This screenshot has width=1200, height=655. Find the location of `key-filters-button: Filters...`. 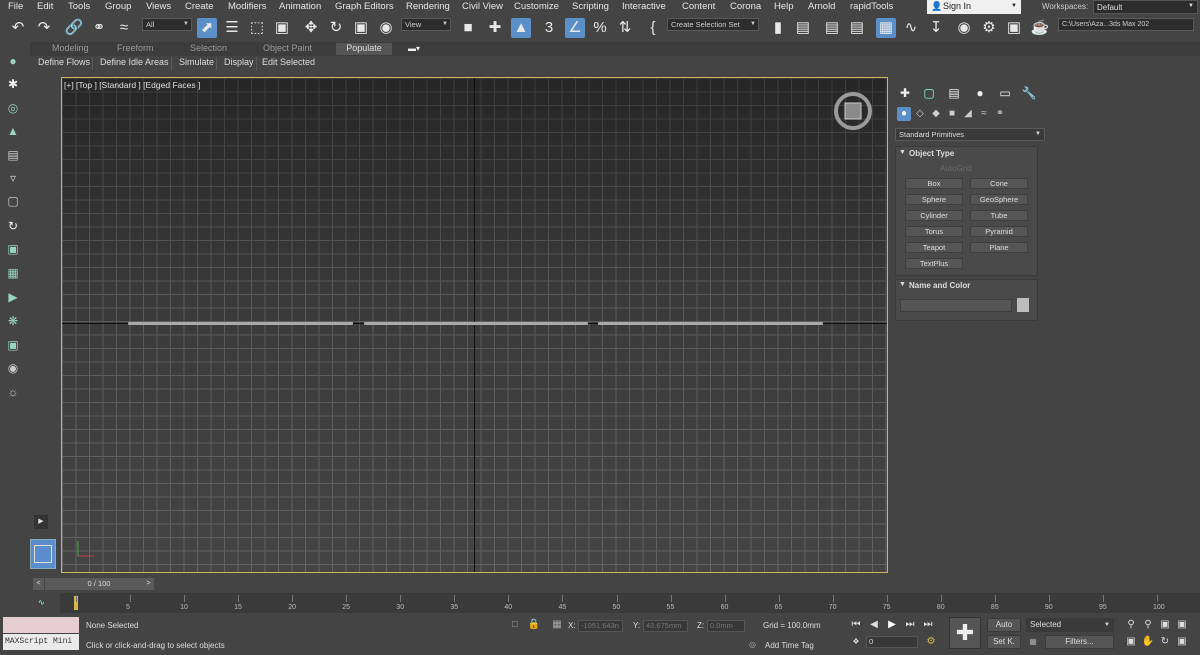

key-filters-button: Filters... is located at coordinates (1079, 642).